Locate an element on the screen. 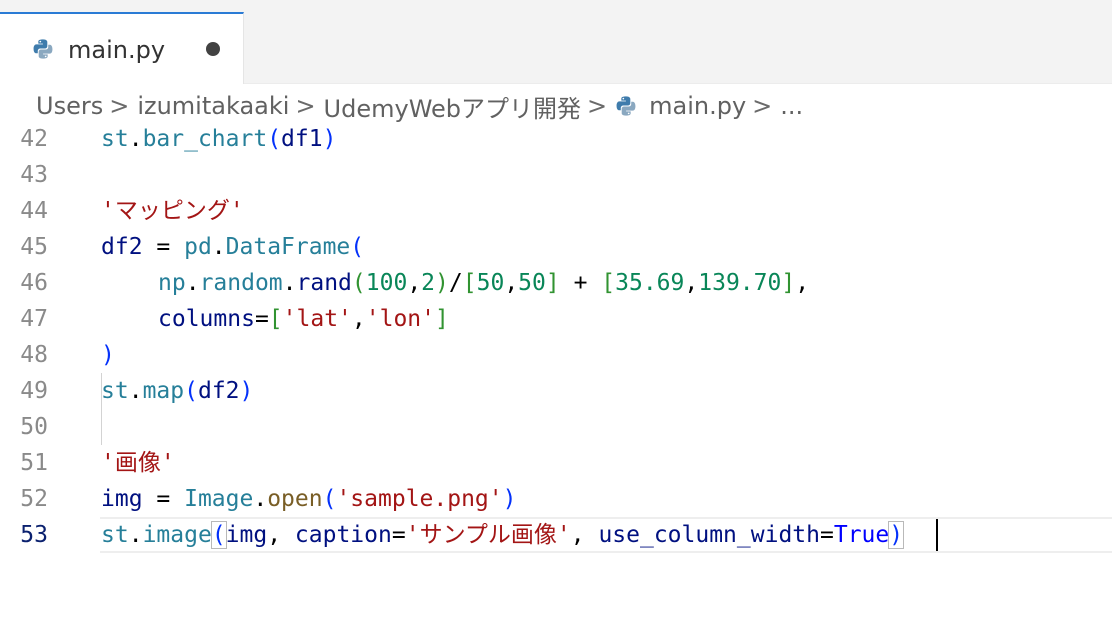 The height and width of the screenshot is (622, 1112). code-line: 42 st.bar_chart(df1) is located at coordinates (556, 139).